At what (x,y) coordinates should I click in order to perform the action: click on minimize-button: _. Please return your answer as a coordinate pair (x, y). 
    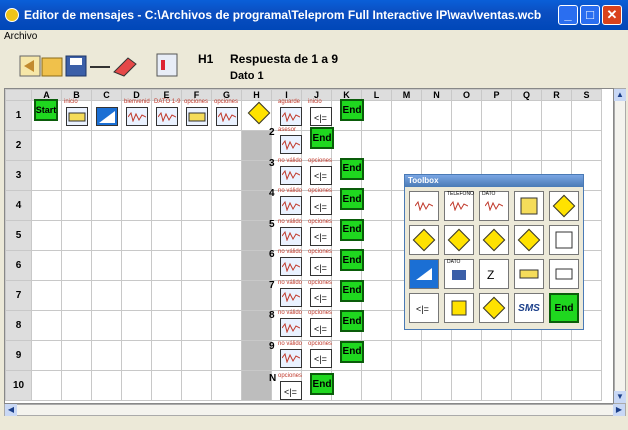
    Looking at the image, I should click on (568, 15).